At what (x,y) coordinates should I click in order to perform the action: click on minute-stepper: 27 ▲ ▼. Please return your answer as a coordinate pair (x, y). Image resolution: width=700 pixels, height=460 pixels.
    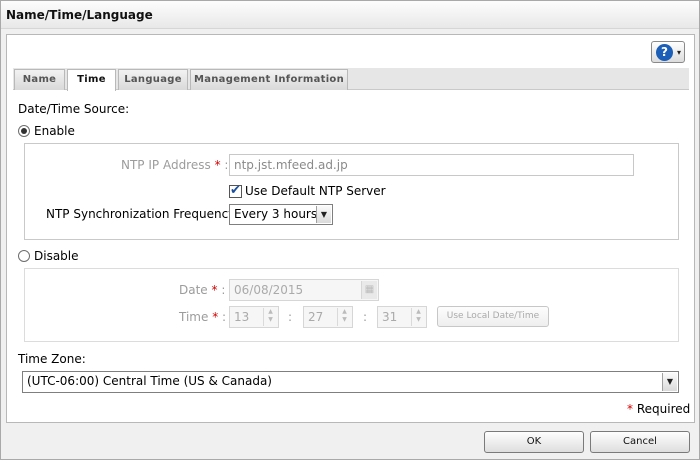
    Looking at the image, I should click on (328, 317).